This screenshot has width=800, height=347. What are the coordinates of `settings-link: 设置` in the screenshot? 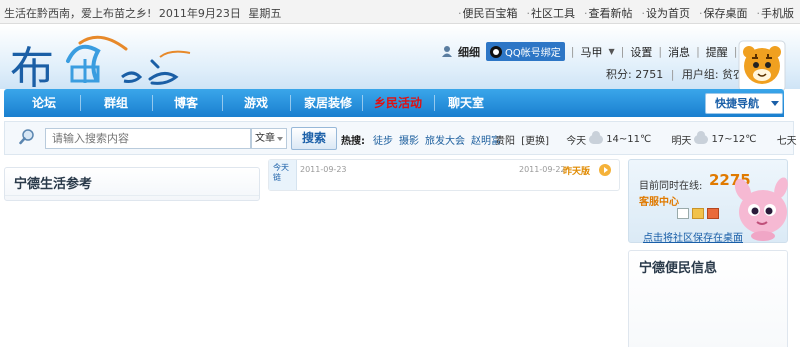 It's located at (641, 52).